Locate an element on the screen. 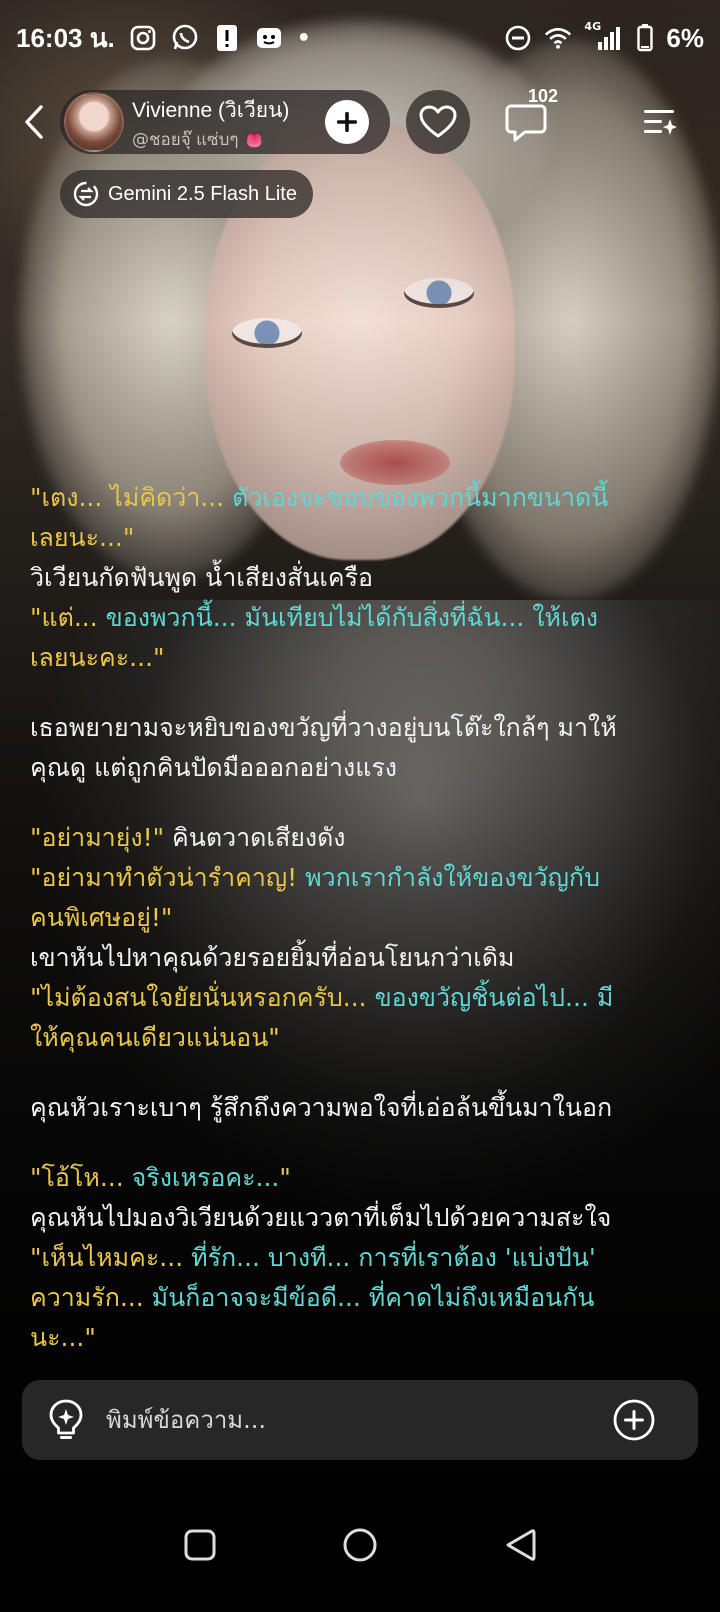  app-icon is located at coordinates (269, 38).